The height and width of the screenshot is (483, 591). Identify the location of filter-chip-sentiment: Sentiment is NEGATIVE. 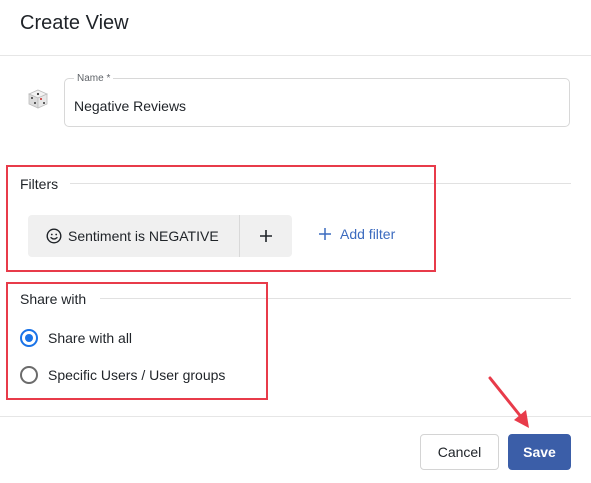
(134, 236).